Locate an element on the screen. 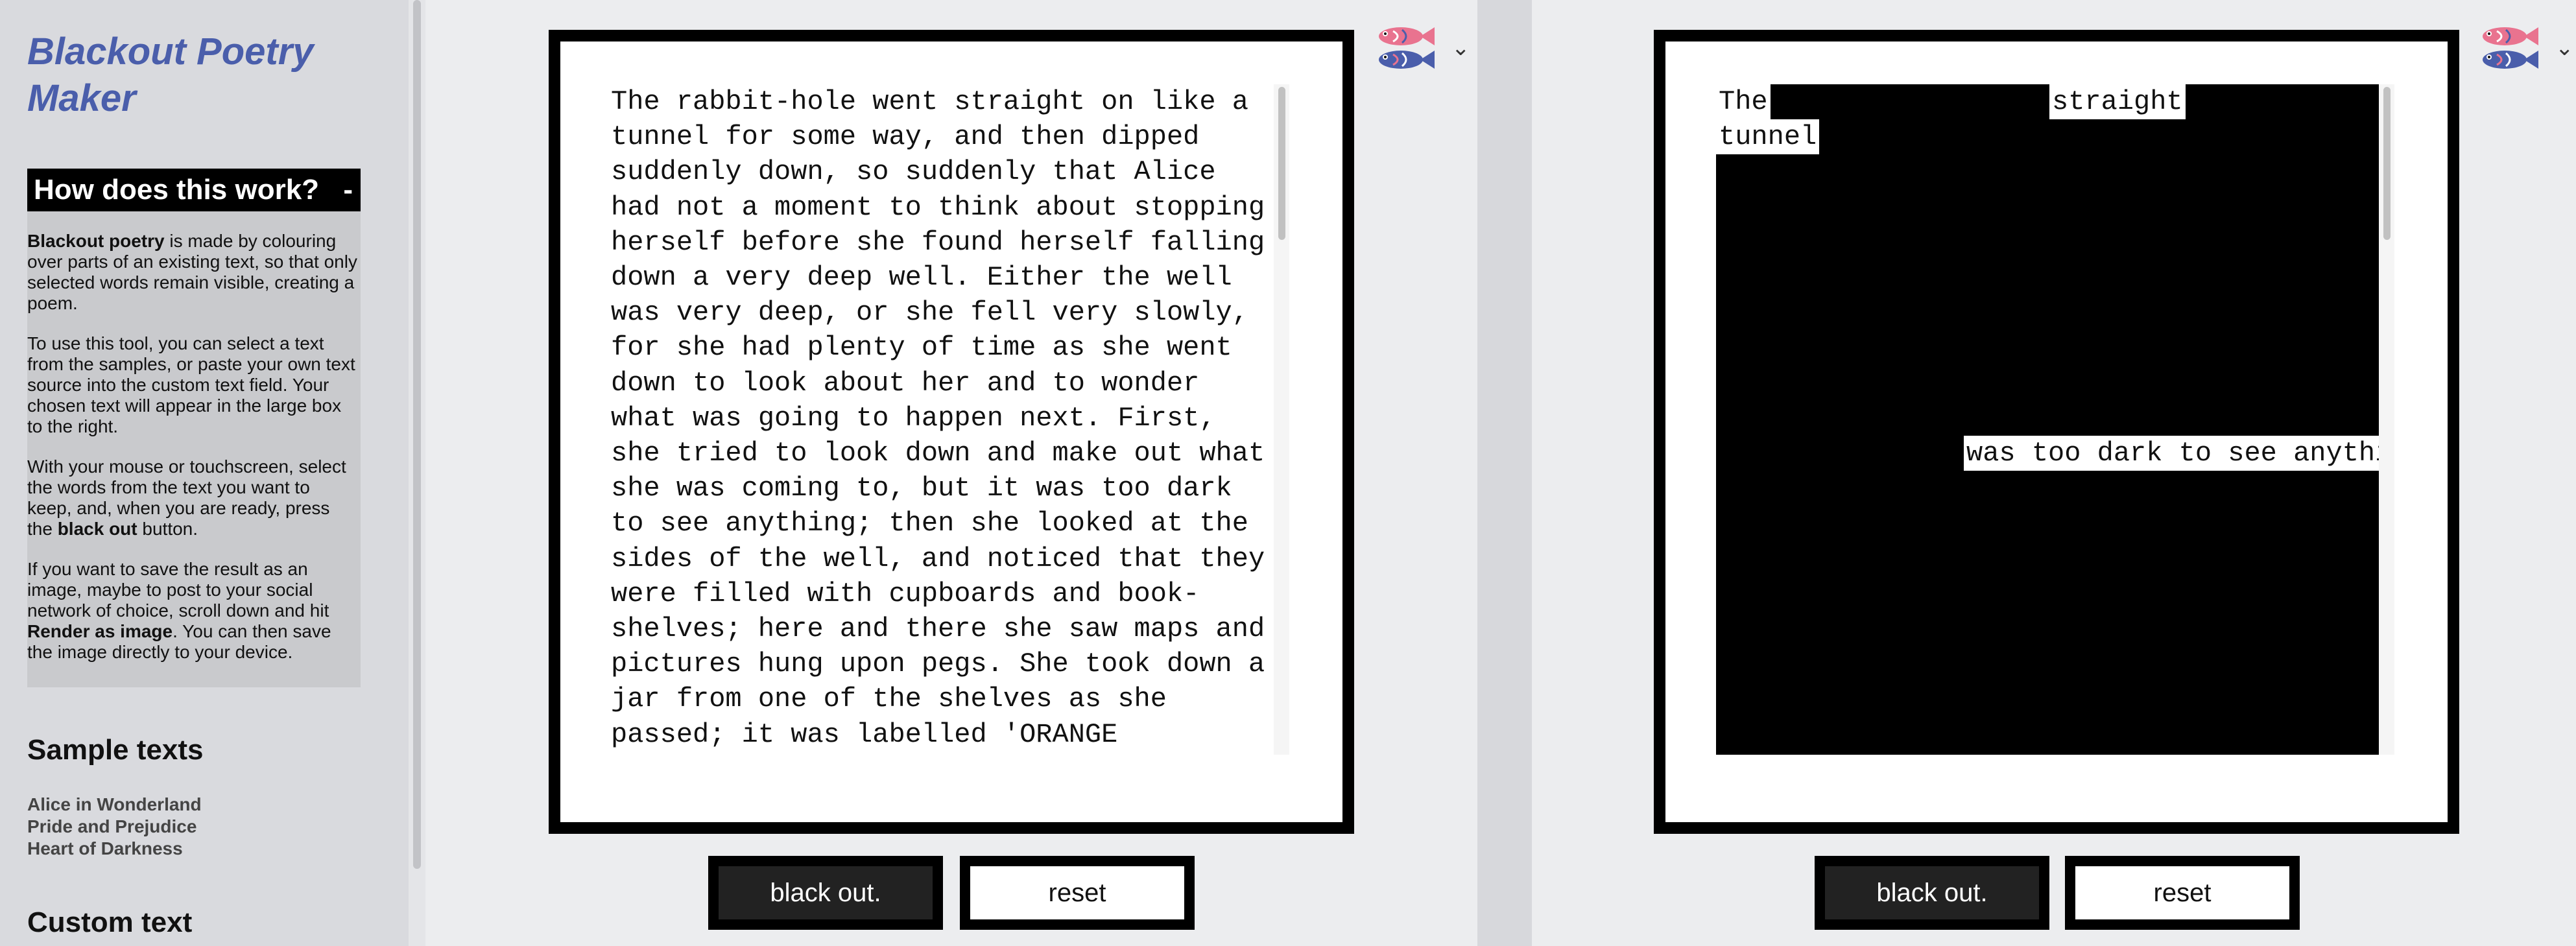  kept-word: tunnel is located at coordinates (1768, 137).